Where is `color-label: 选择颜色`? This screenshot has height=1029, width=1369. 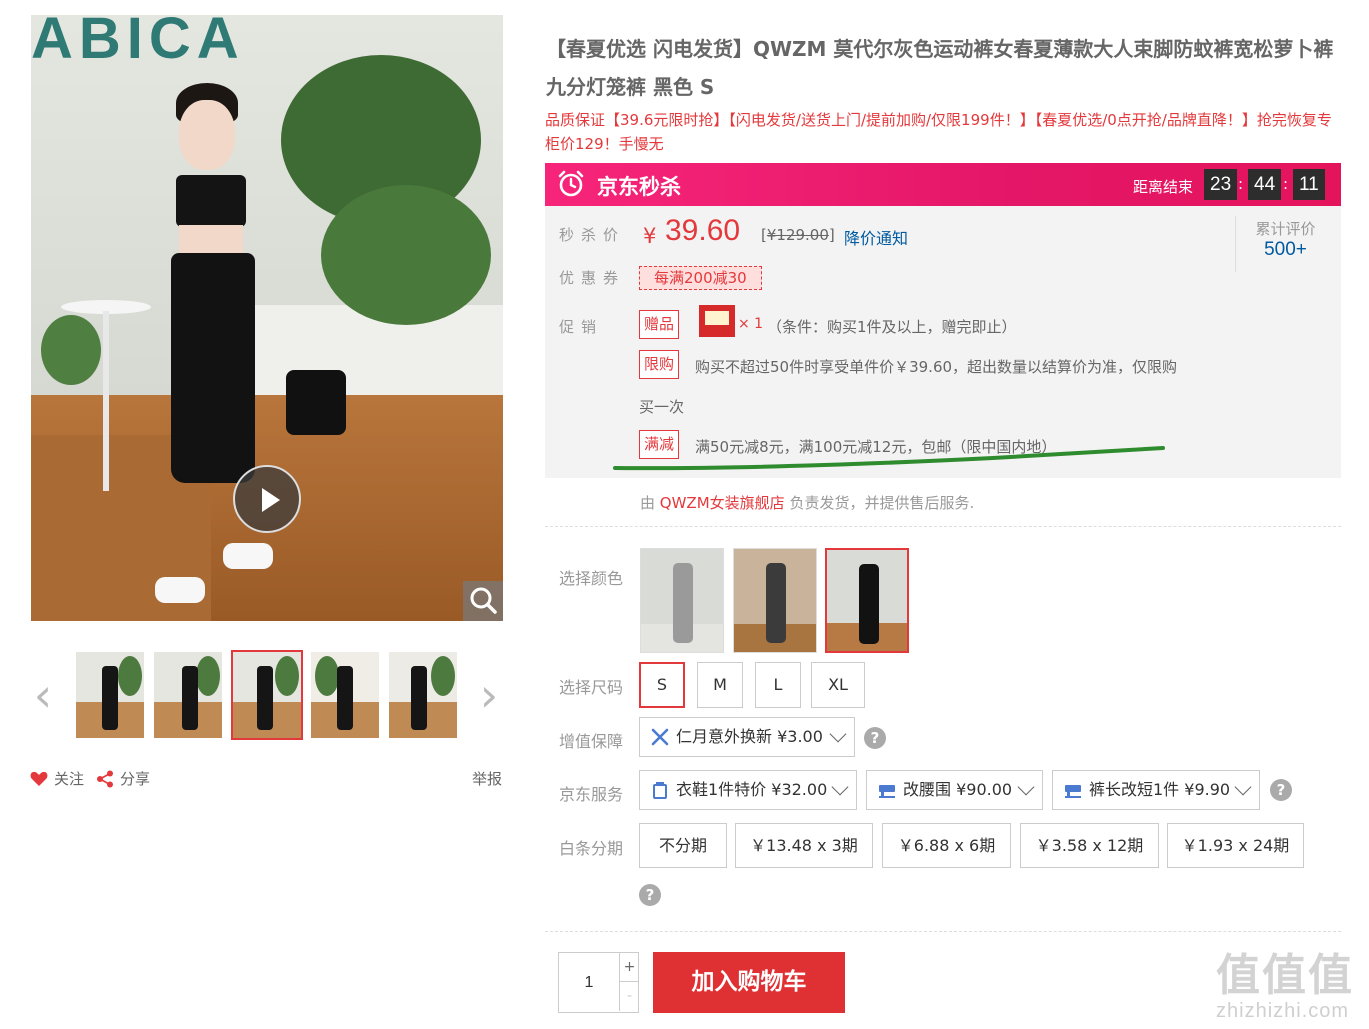
color-label: 选择颜色 is located at coordinates (591, 578).